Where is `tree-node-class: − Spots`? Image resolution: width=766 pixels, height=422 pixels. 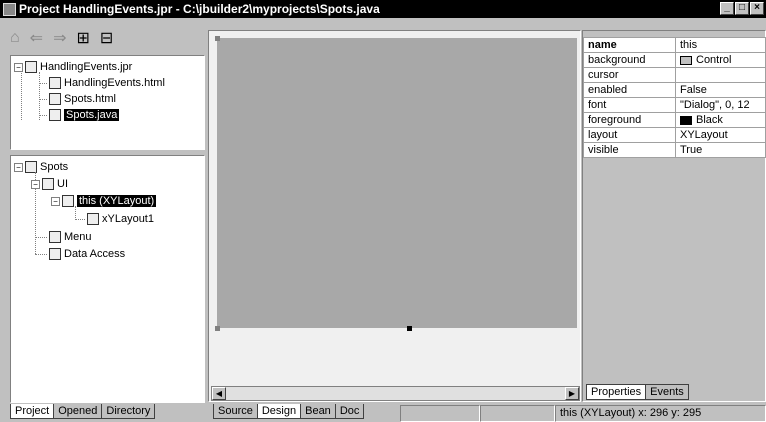
tree-node-class: − Spots is located at coordinates (41, 167).